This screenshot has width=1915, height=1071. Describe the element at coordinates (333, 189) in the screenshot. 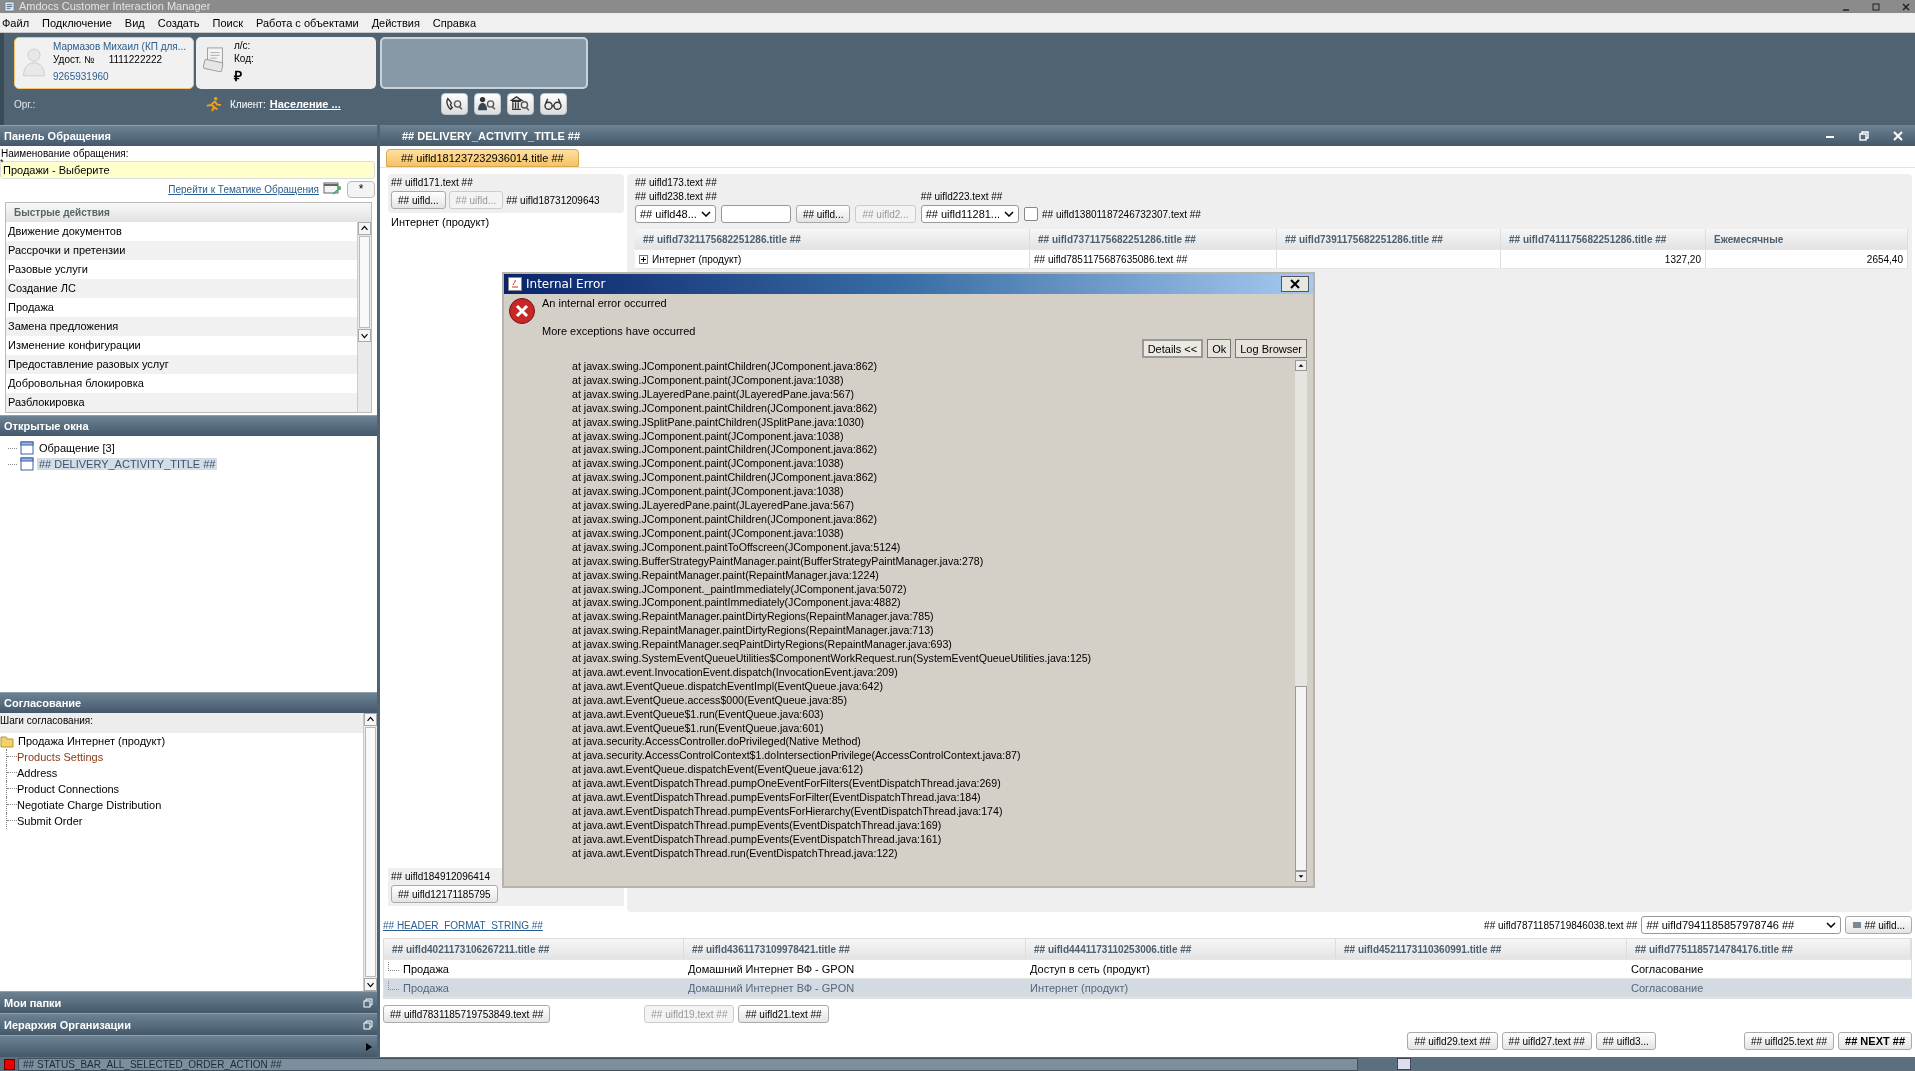

I see `window-arrow-icon` at that location.